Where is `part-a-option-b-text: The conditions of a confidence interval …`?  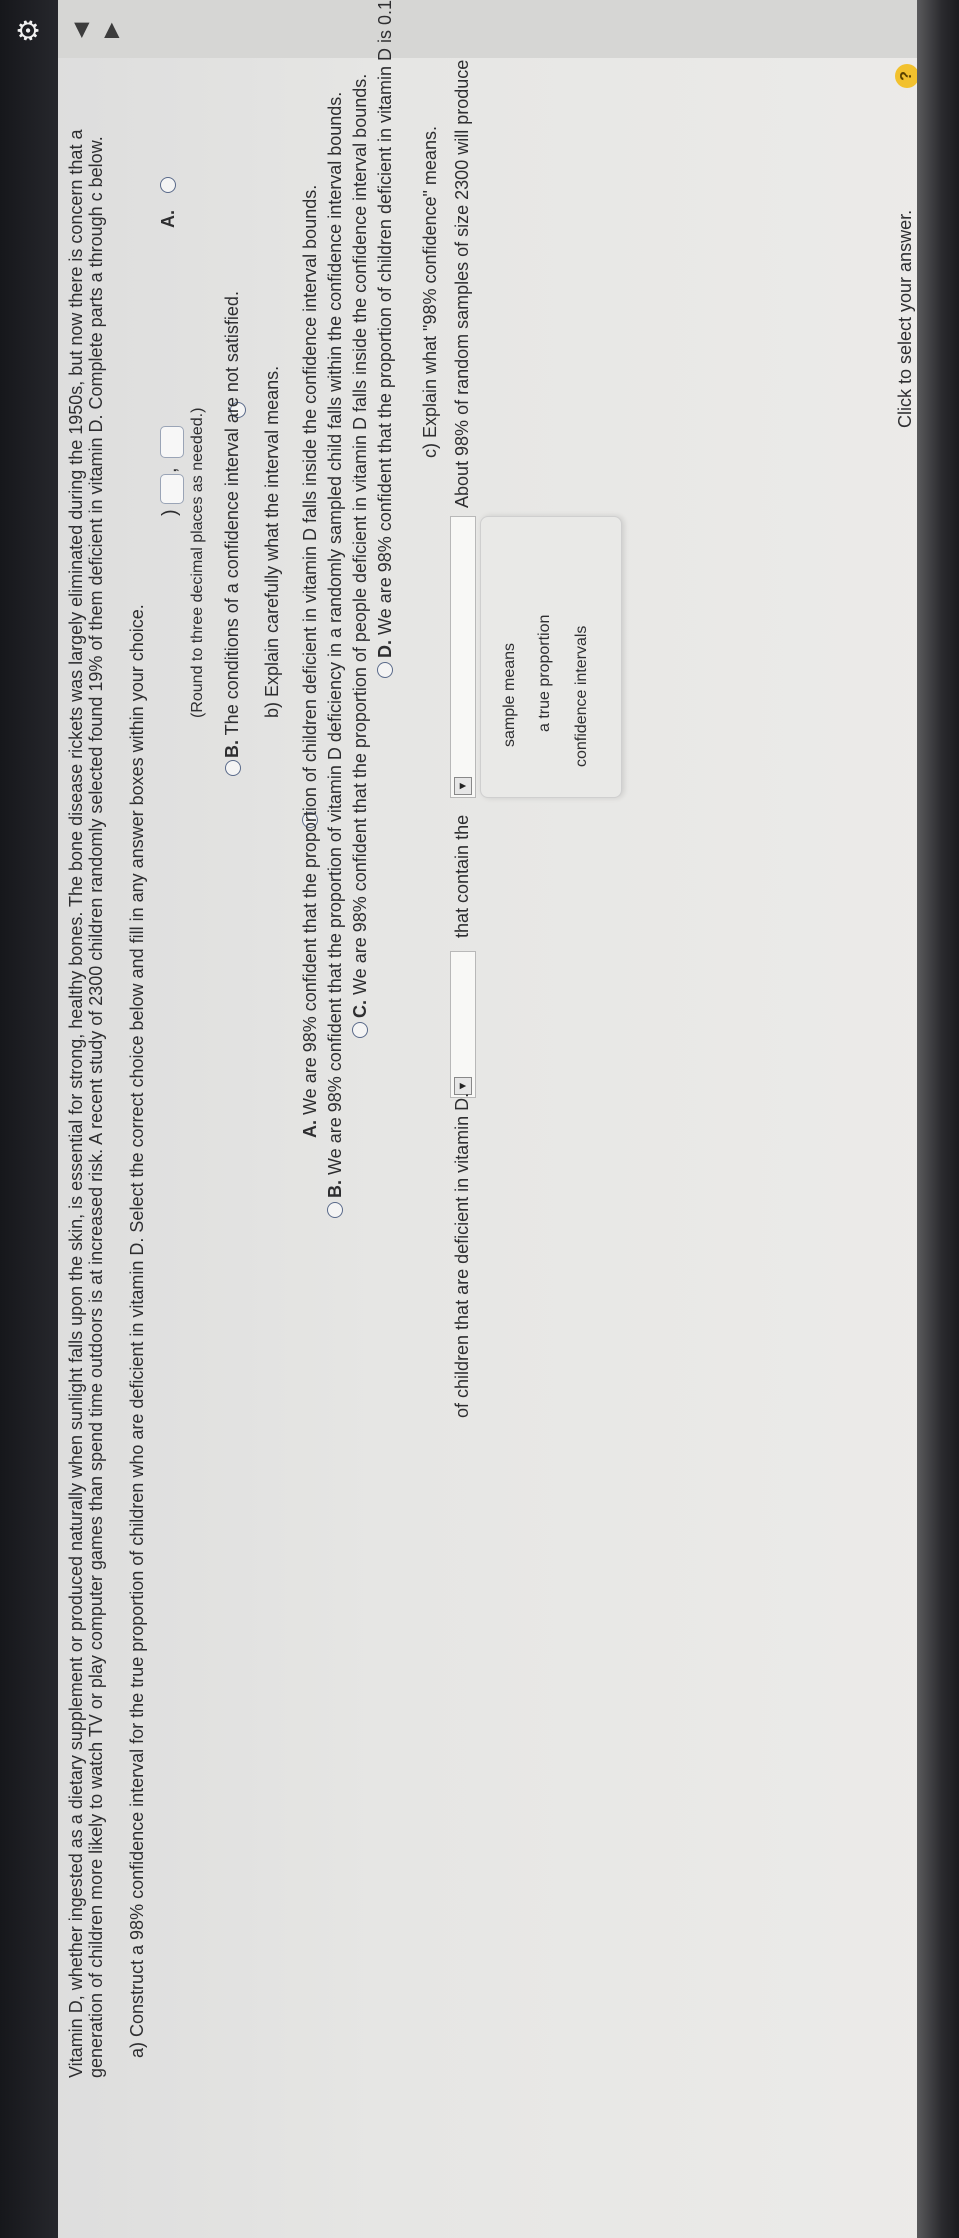
part-a-option-b-text: The conditions of a confidence interval … is located at coordinates (232, 513).